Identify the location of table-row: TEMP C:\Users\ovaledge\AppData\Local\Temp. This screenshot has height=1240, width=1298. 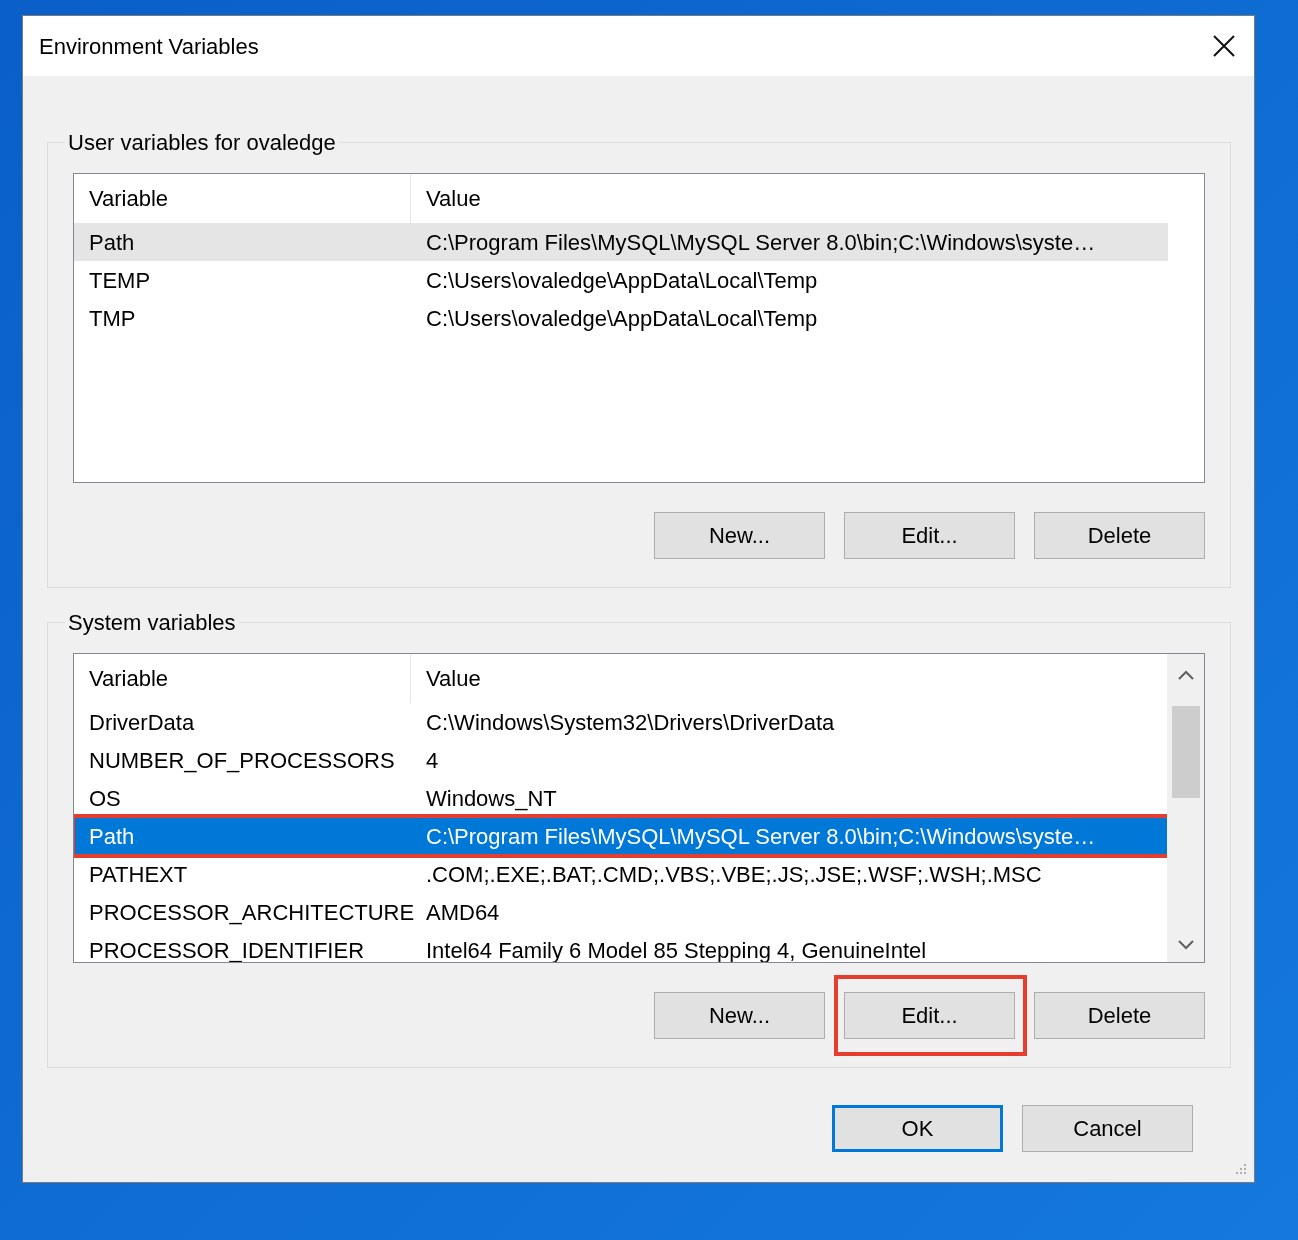
(621, 280).